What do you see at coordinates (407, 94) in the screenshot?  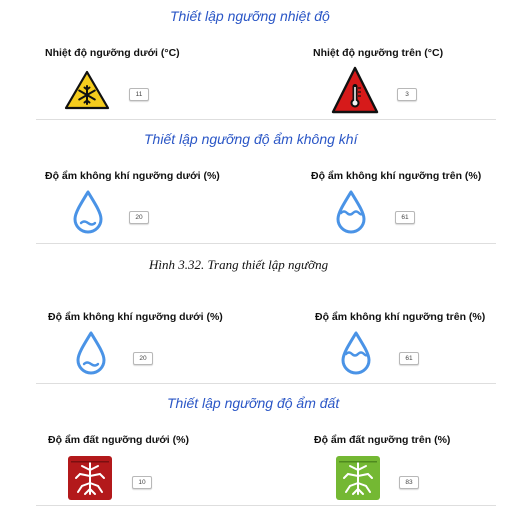 I see `temperature-upper-input: 3` at bounding box center [407, 94].